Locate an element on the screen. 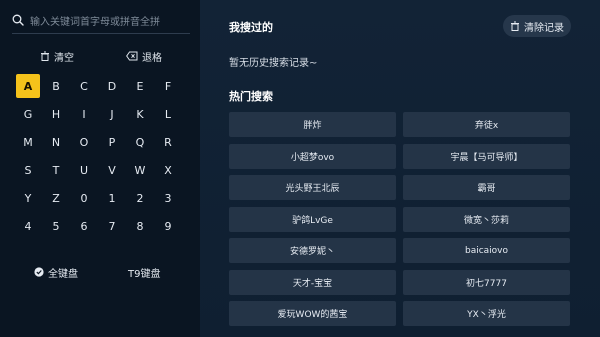  hot-search-item: 光头野王北辰 is located at coordinates (312, 187).